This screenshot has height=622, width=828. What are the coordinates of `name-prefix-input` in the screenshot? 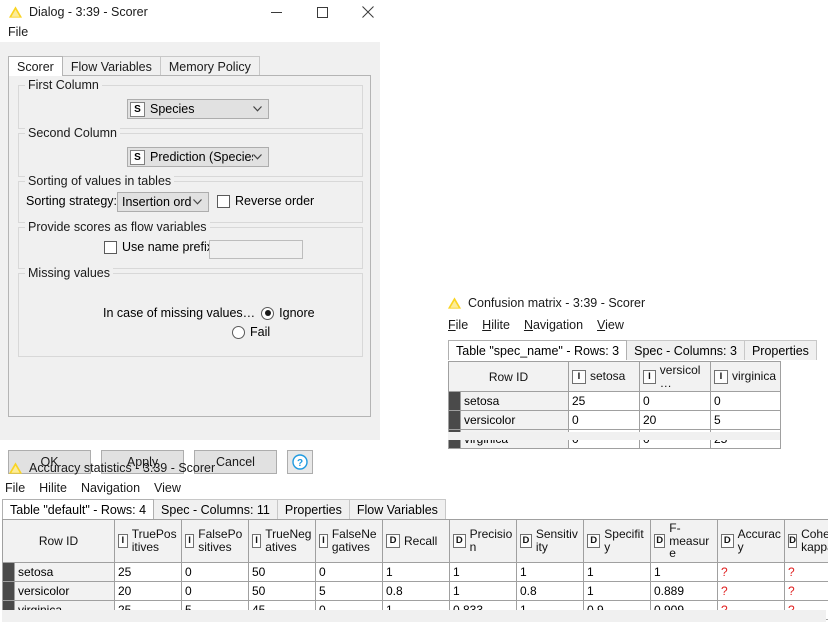 It's located at (256, 249).